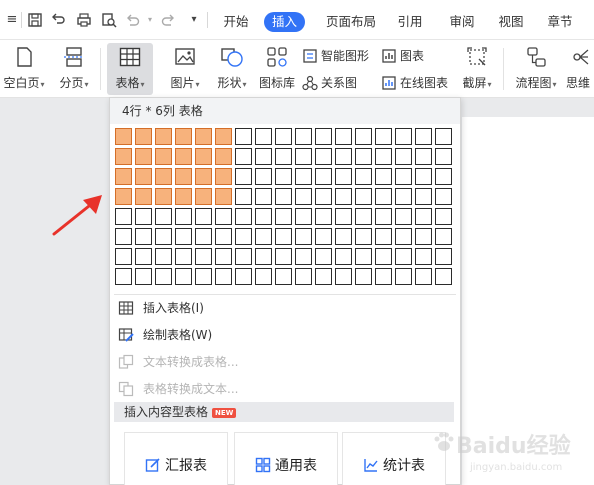 This screenshot has width=594, height=485. I want to click on tab-insert: 插入, so click(285, 22).